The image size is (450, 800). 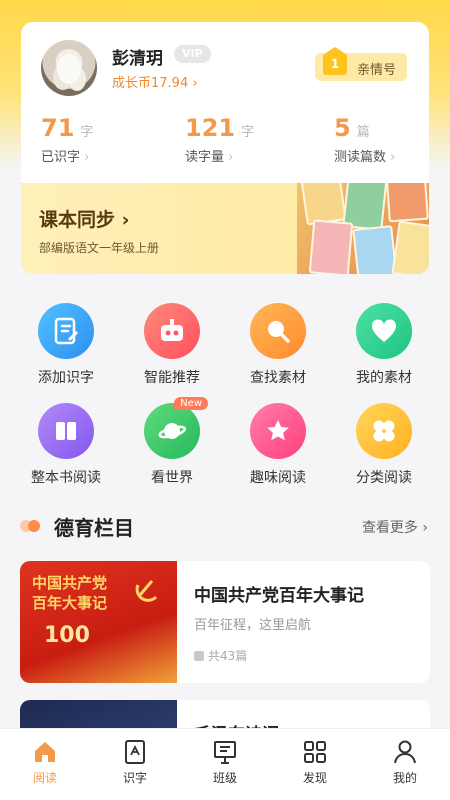 What do you see at coordinates (70, 603) in the screenshot?
I see `thumb-line: 百年大事记` at bounding box center [70, 603].